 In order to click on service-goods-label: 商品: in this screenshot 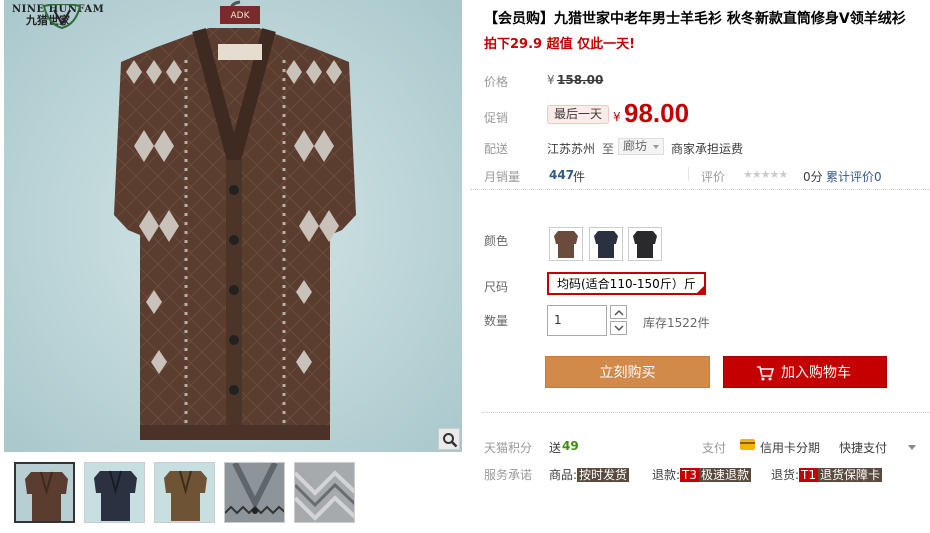, I will do `click(563, 475)`.